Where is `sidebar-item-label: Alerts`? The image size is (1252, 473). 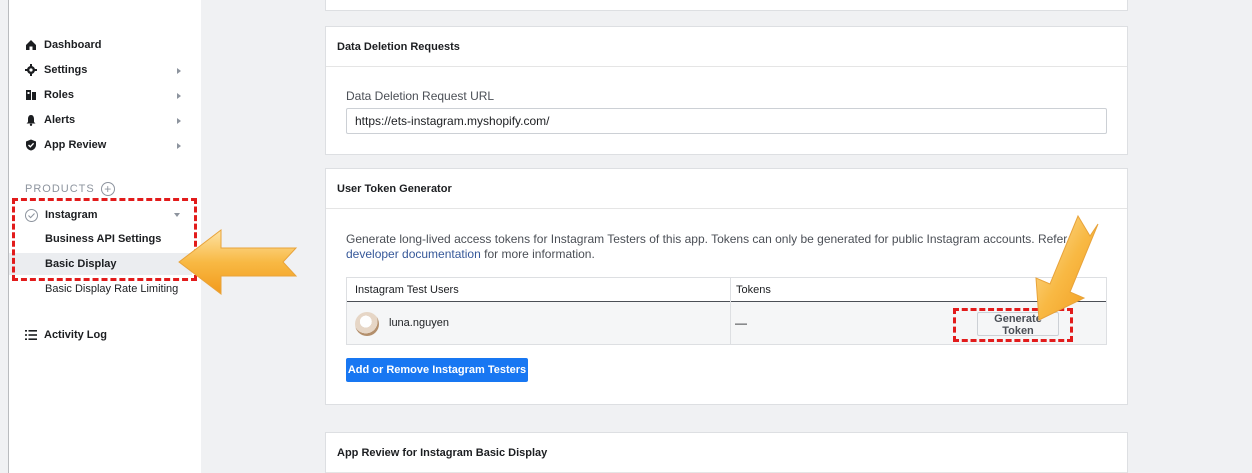 sidebar-item-label: Alerts is located at coordinates (60, 120).